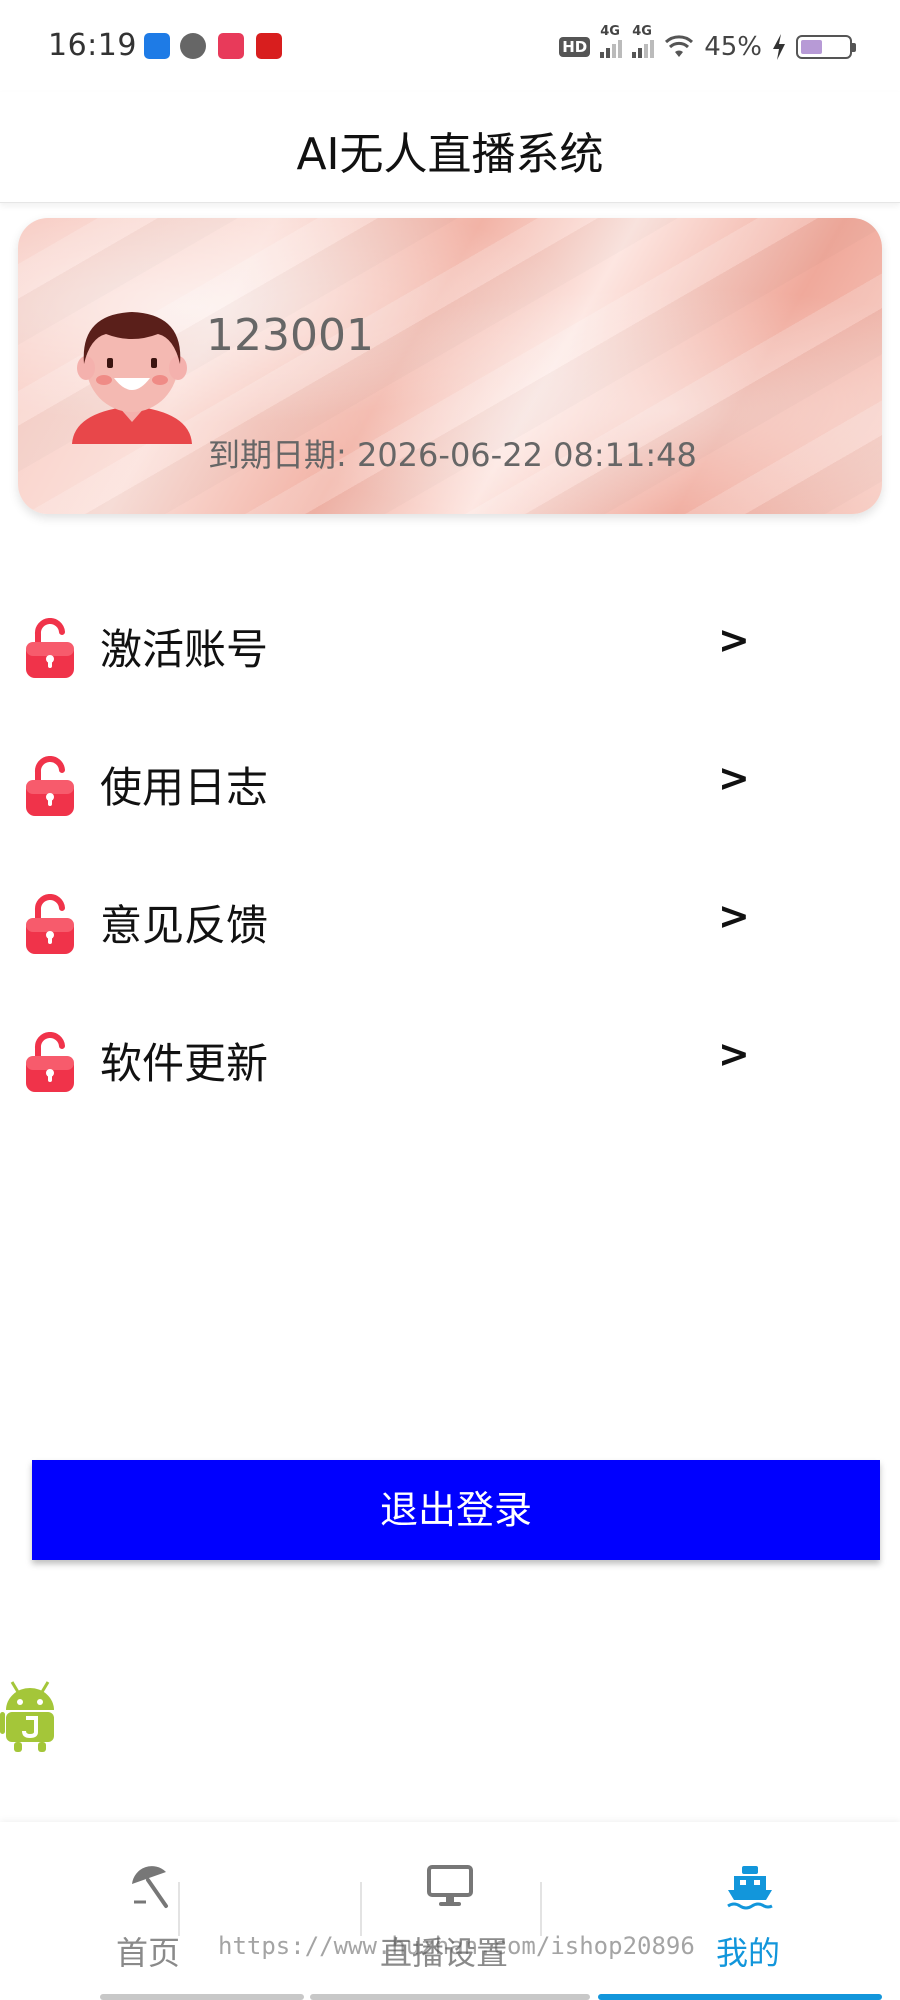 This screenshot has height=2000, width=900. I want to click on menu-item-feedback: 意见反馈 >, so click(450, 918).